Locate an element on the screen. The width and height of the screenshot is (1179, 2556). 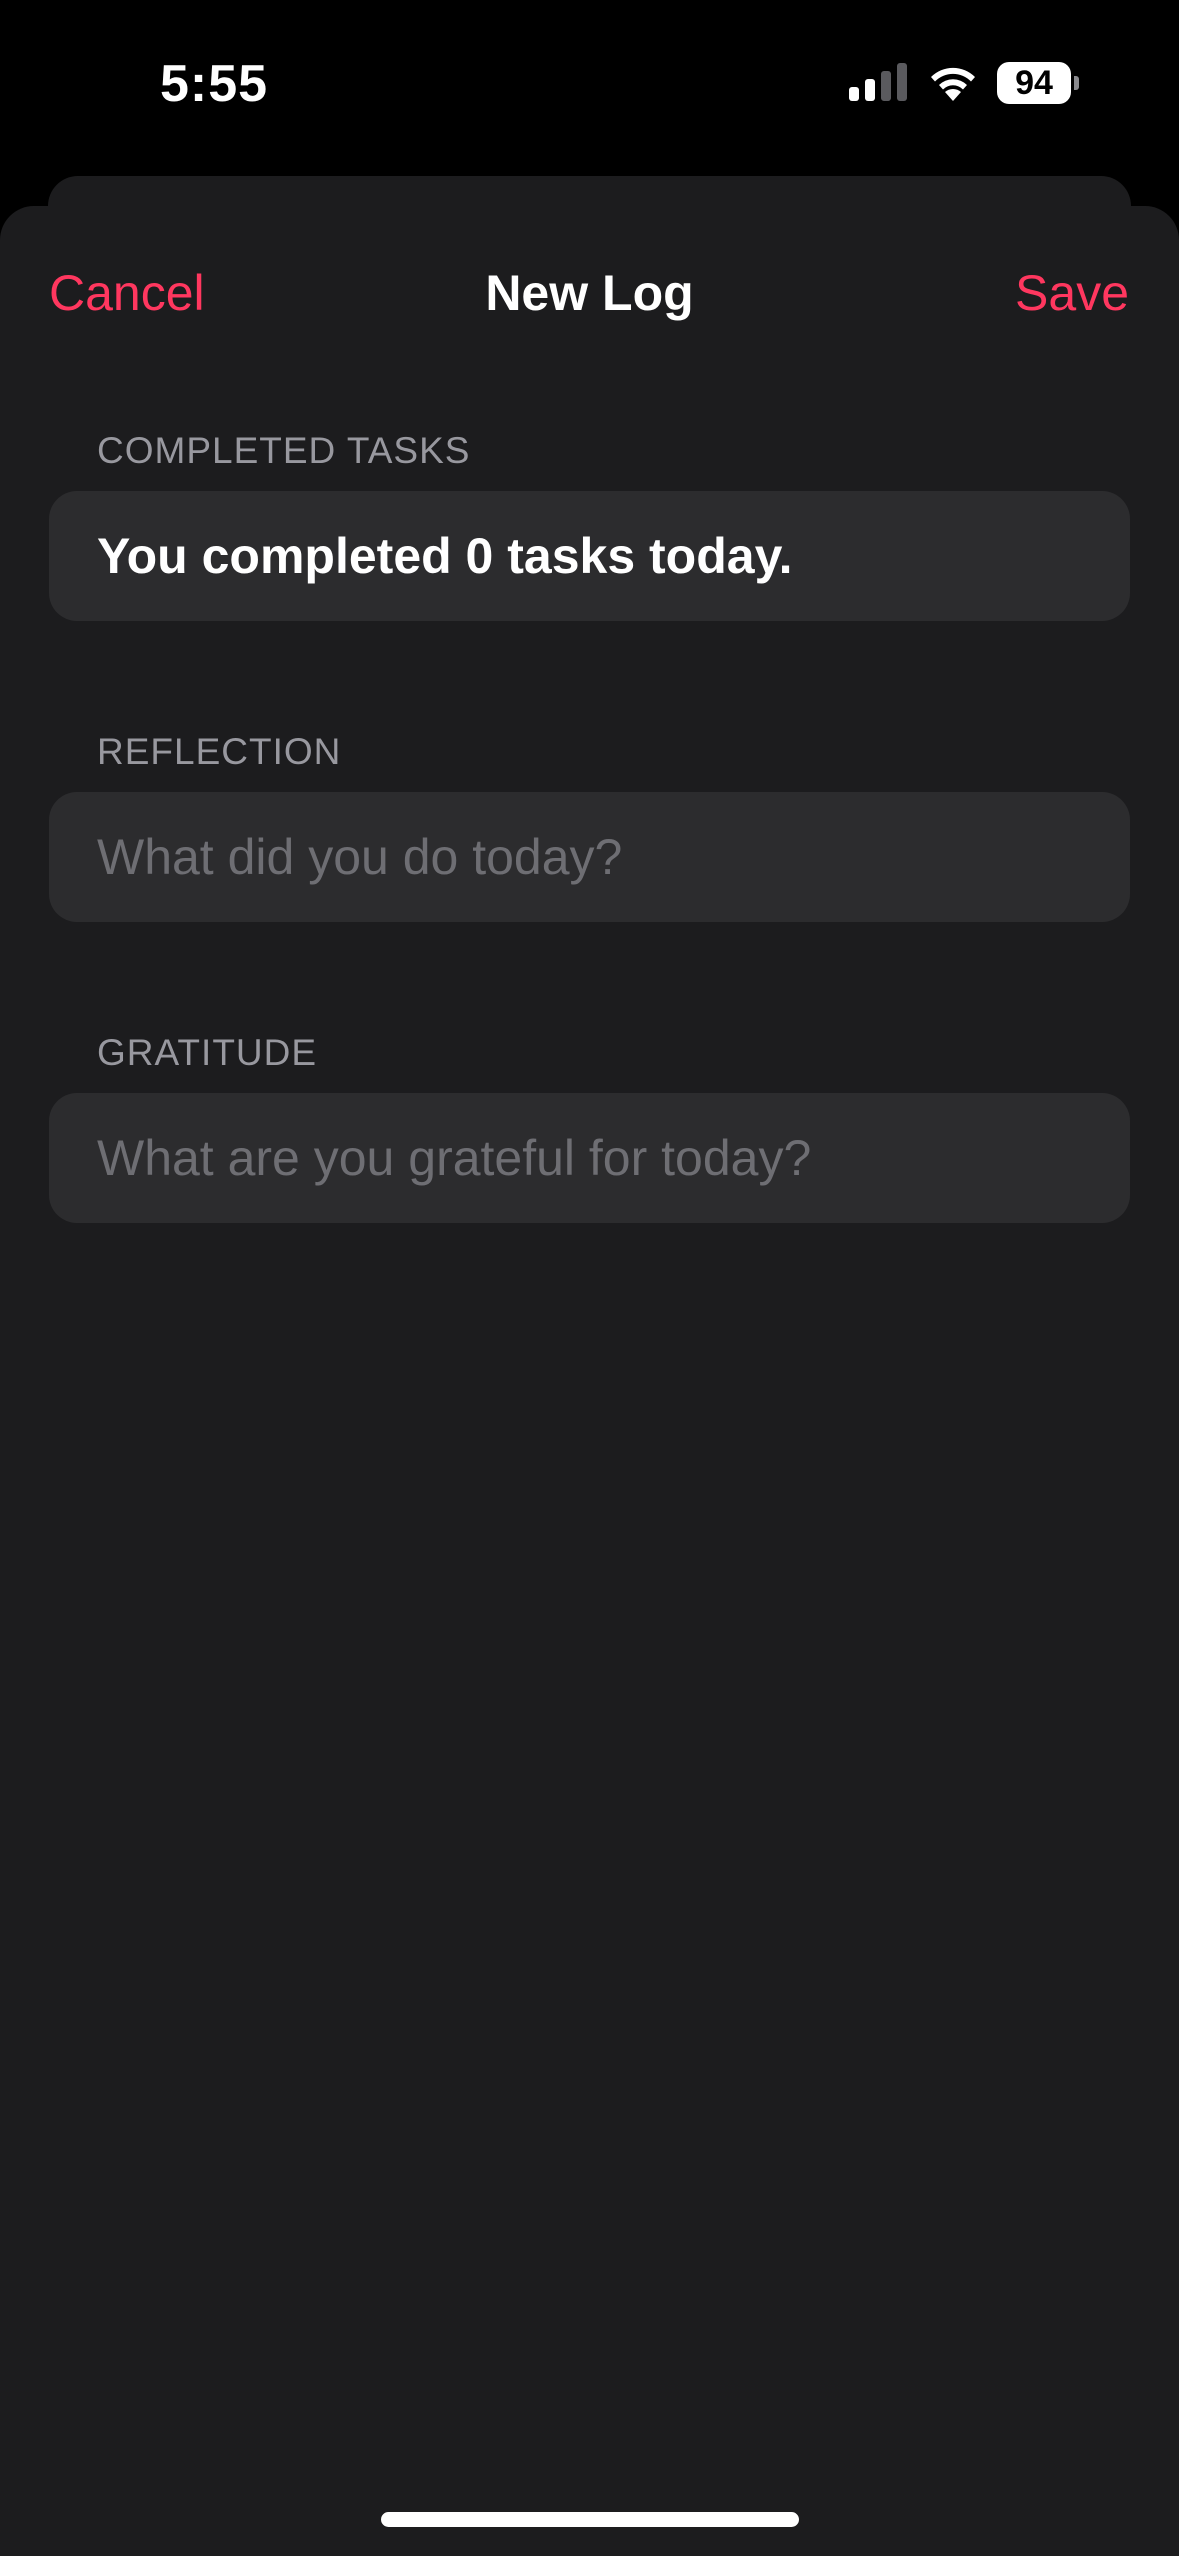
page-title: New Log is located at coordinates (589, 293).